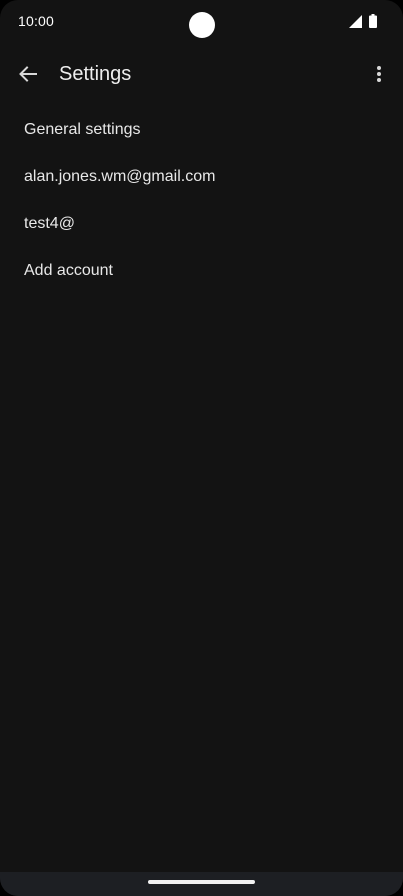 This screenshot has width=403, height=896. I want to click on back-button, so click(28, 74).